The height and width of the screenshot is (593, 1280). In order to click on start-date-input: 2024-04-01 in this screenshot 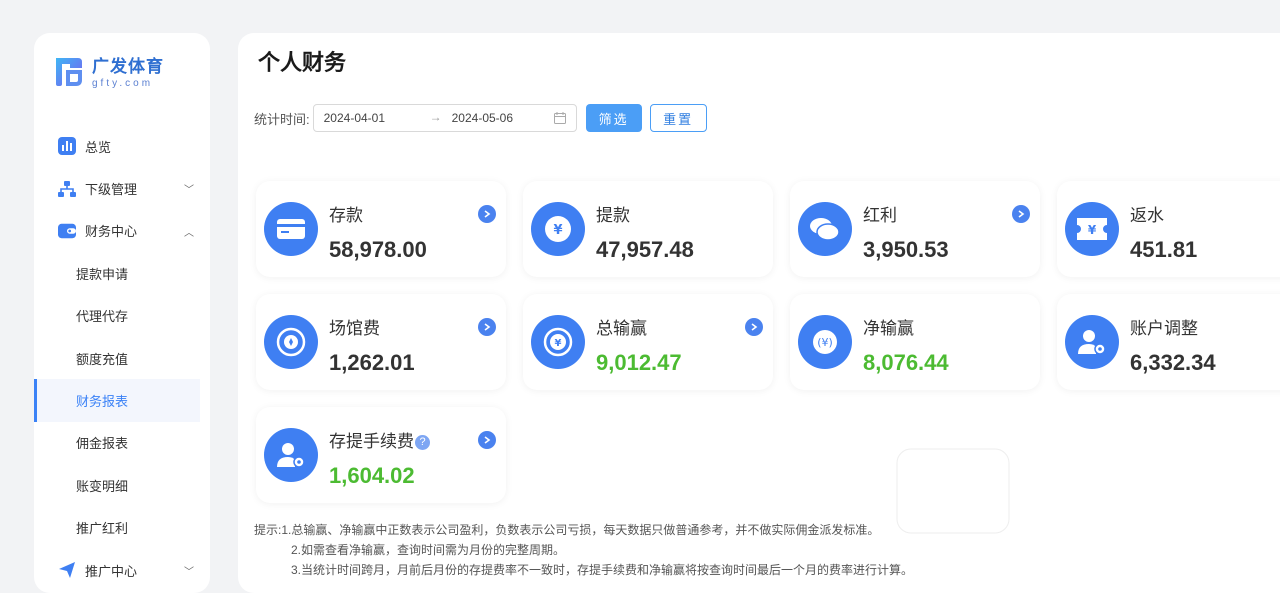, I will do `click(354, 118)`.